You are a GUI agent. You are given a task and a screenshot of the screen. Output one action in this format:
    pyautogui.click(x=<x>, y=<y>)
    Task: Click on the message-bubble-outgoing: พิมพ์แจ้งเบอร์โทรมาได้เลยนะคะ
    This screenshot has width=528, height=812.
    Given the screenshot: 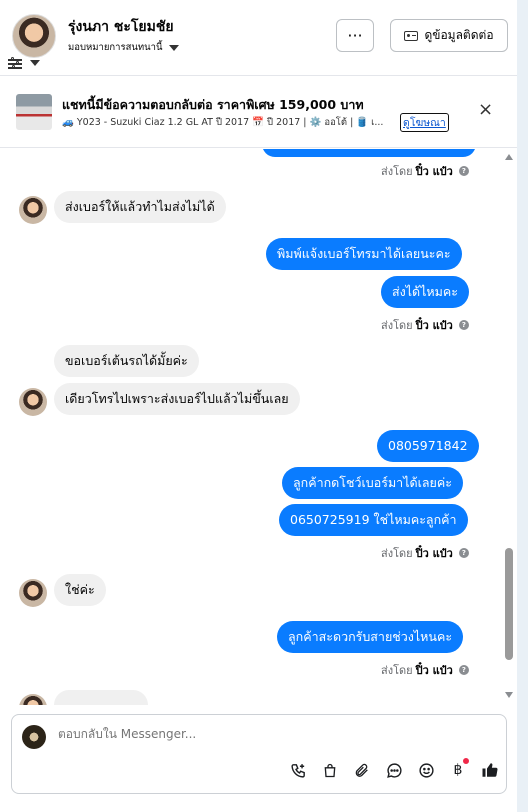 What is the action you would take?
    pyautogui.click(x=364, y=254)
    